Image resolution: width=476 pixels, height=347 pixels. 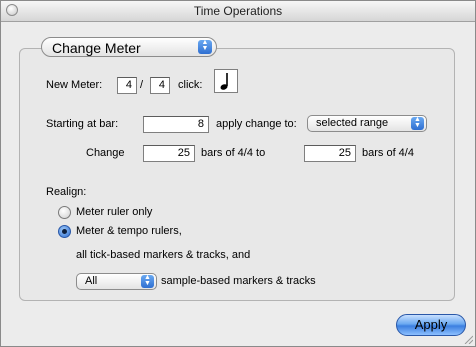 I want to click on operation-popup-label: Change Meter, so click(x=96, y=48).